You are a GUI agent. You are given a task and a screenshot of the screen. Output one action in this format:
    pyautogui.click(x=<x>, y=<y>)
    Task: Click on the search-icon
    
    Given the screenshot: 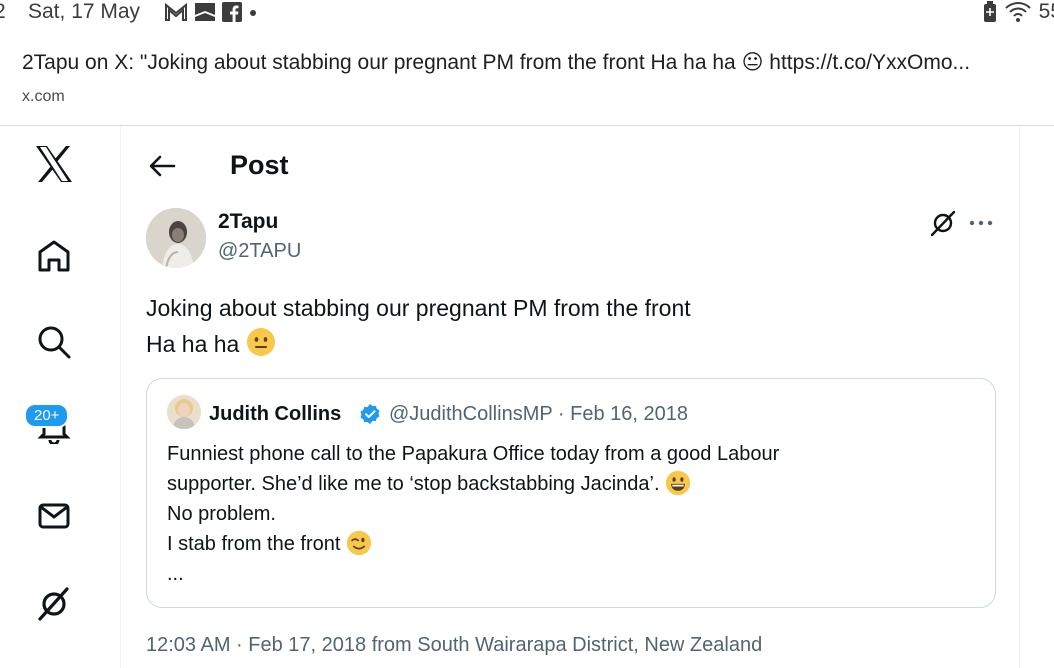 What is the action you would take?
    pyautogui.click(x=54, y=342)
    